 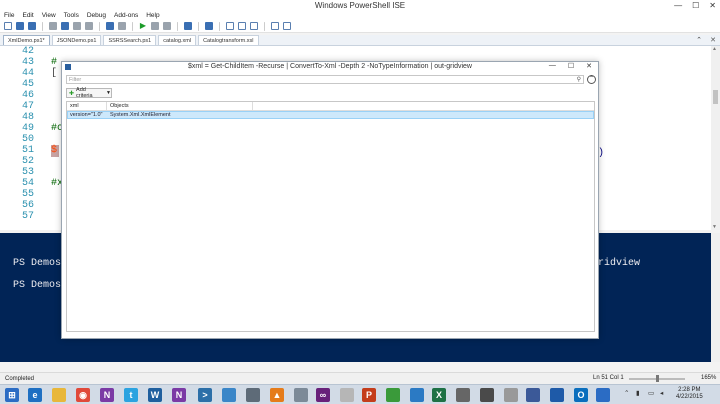 I want to click on tab-xmldemo: XmlDemo.ps1*, so click(x=26, y=40).